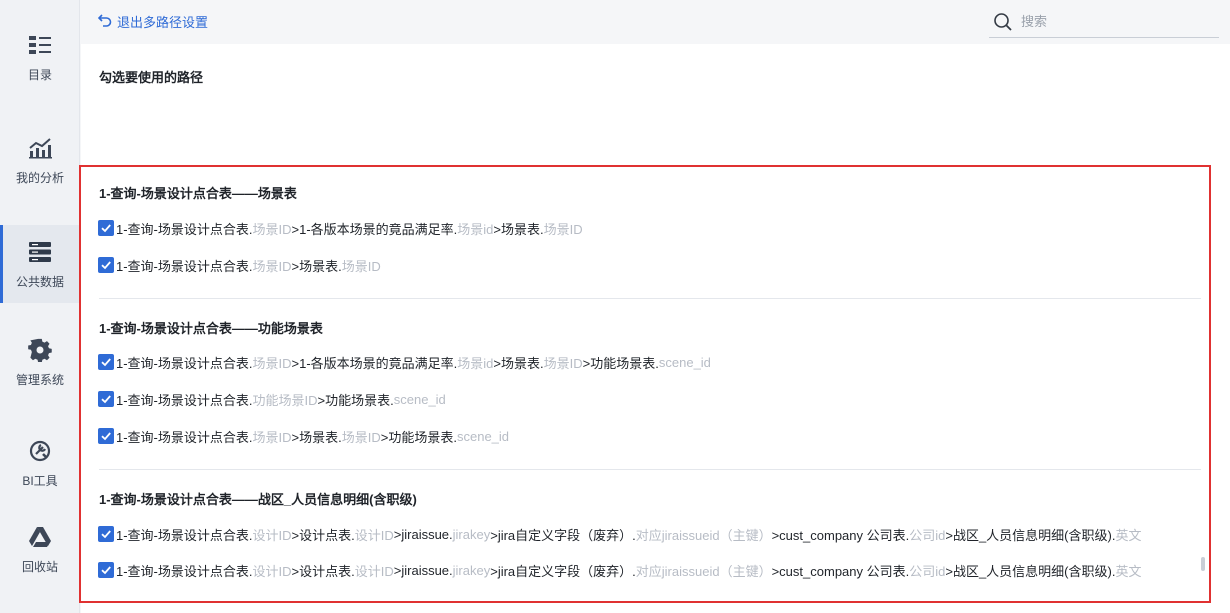  What do you see at coordinates (104, 21) in the screenshot?
I see `undo-arrow-icon` at bounding box center [104, 21].